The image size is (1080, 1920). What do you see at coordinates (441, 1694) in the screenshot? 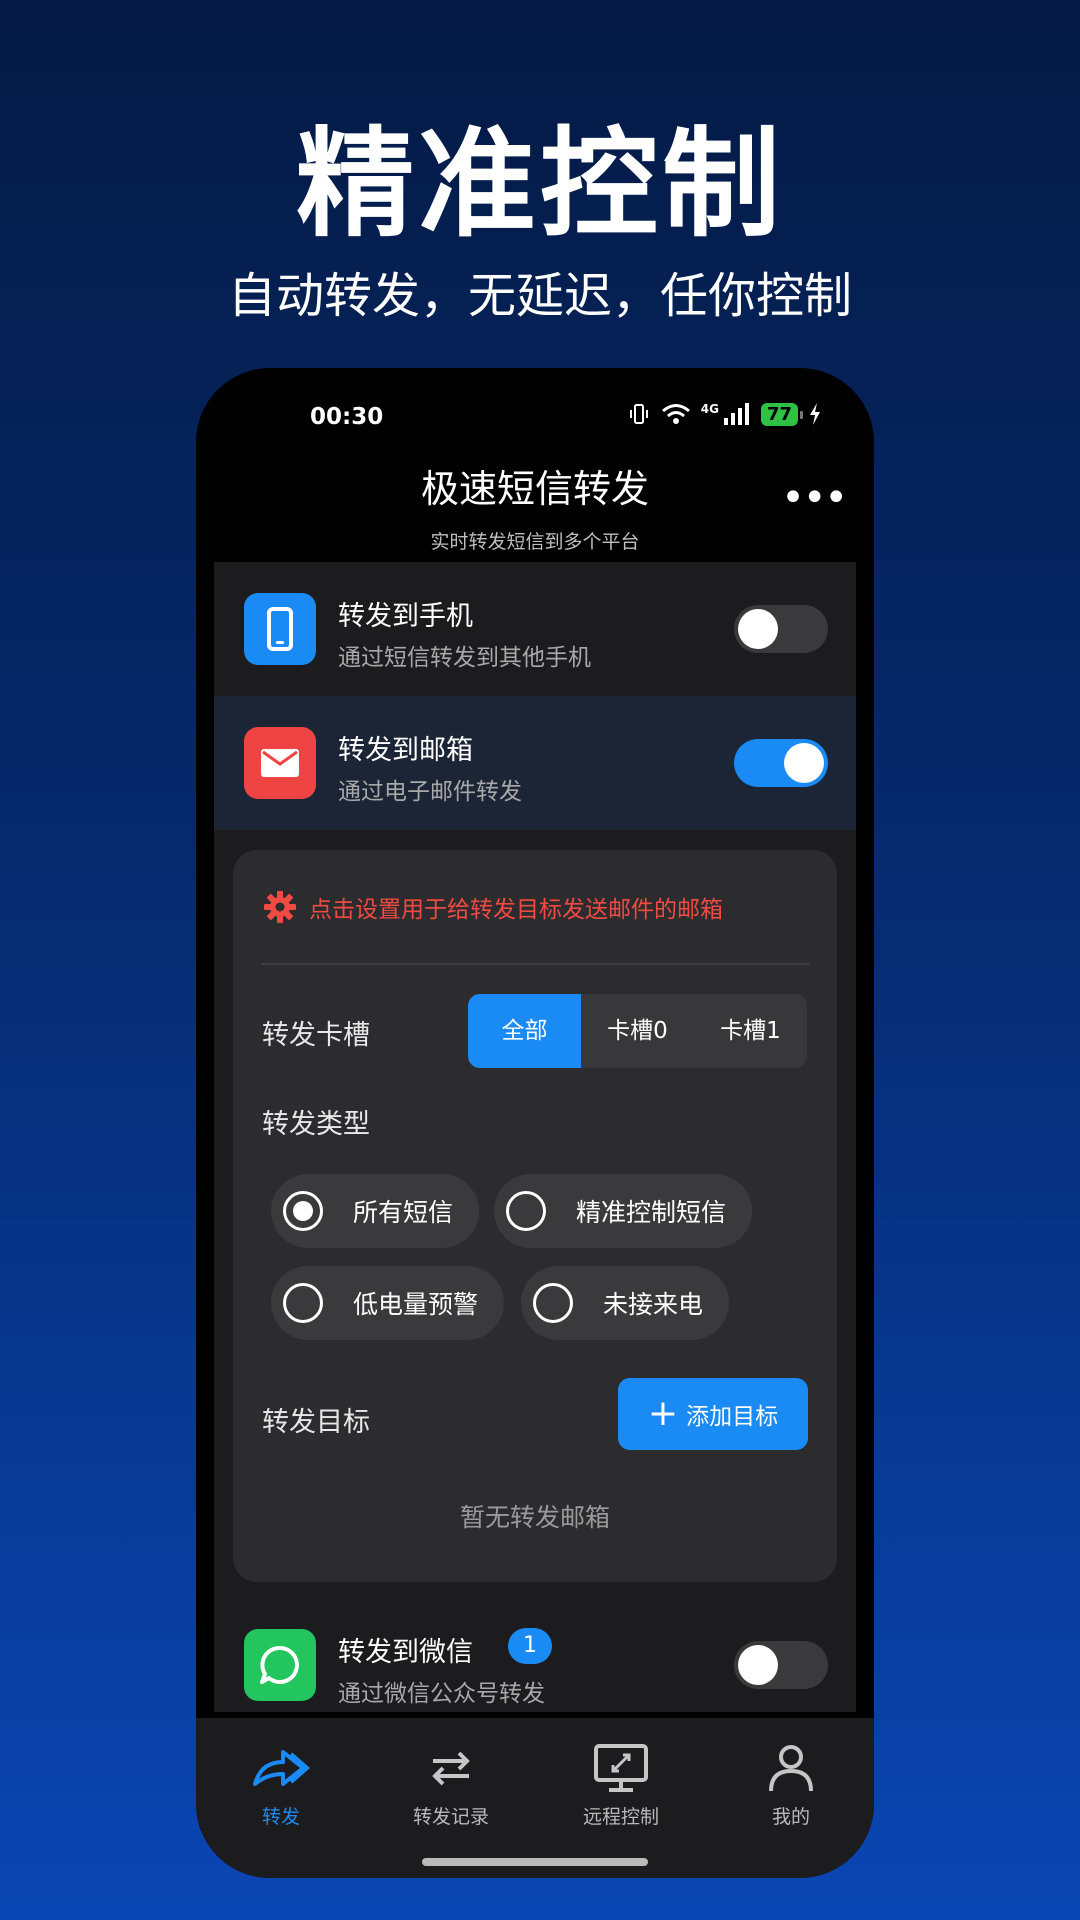
I see `forward-item-desc: 通过微信公众号转发` at bounding box center [441, 1694].